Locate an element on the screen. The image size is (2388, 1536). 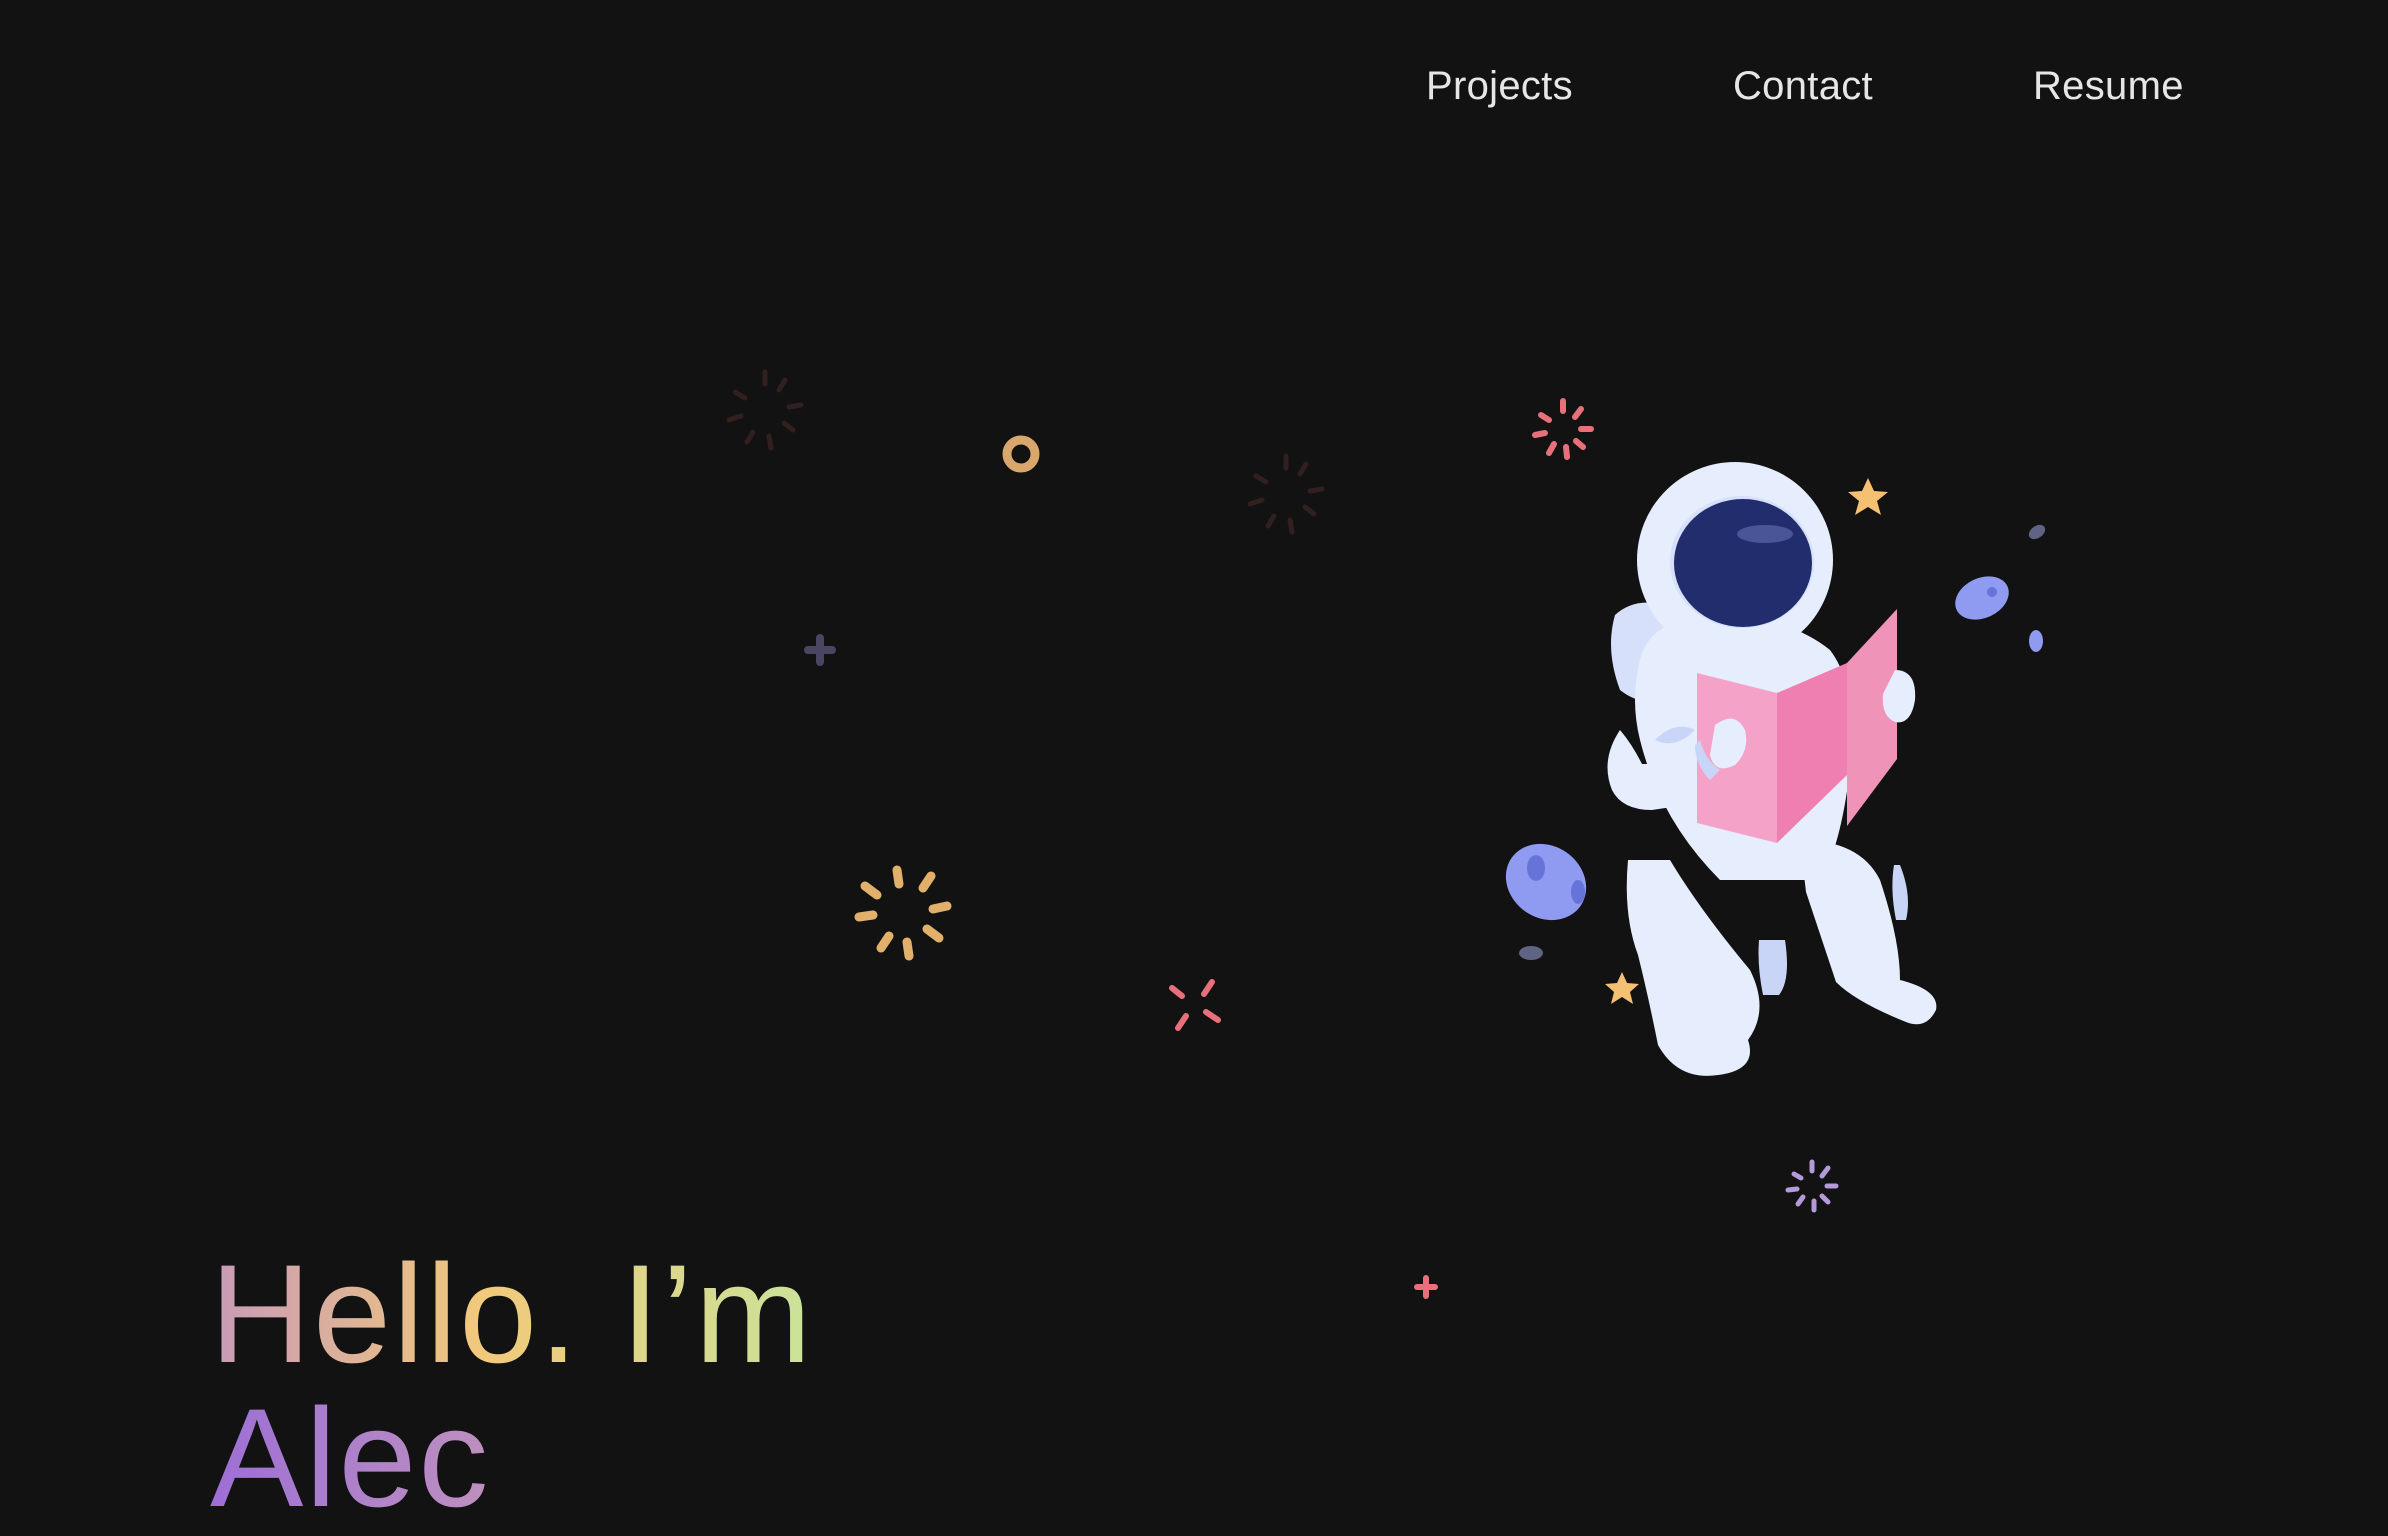
hero-line-2: Alec is located at coordinates (511, 1457).